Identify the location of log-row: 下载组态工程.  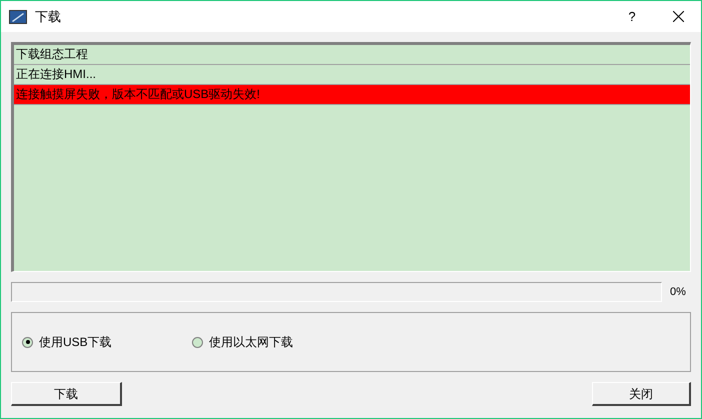
(352, 55).